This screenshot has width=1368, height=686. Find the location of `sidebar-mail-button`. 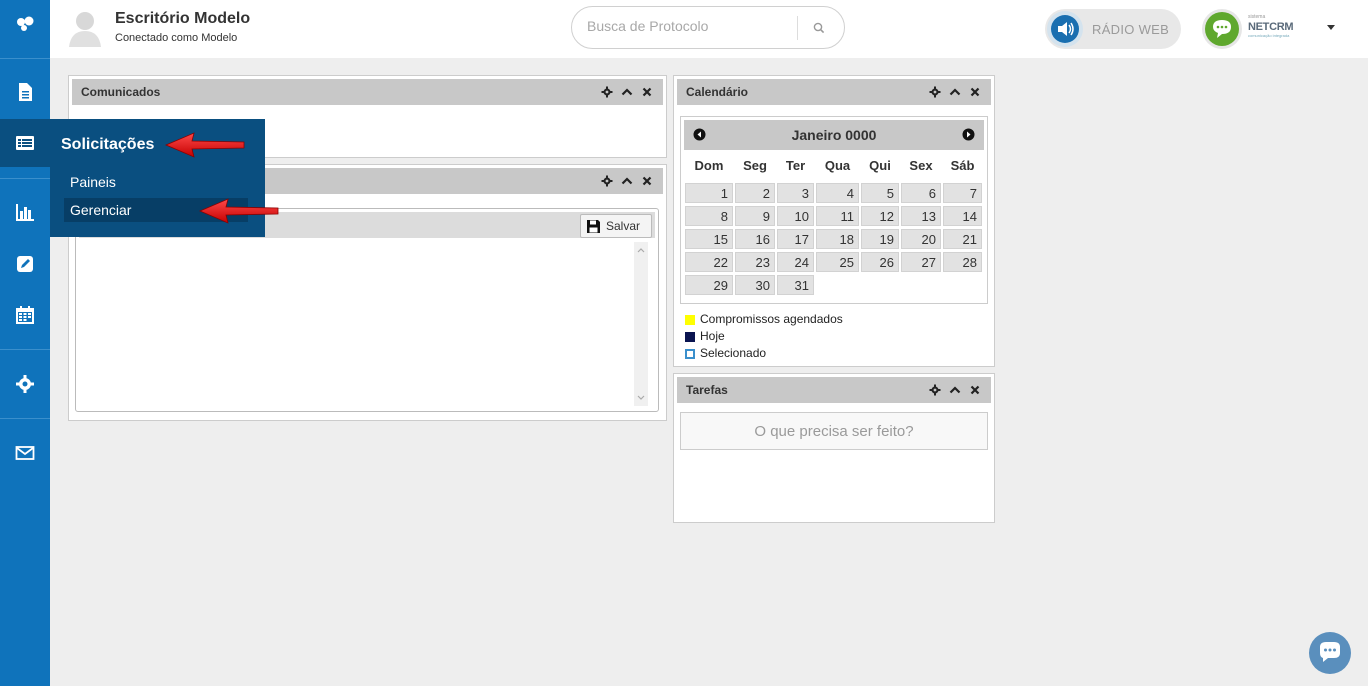

sidebar-mail-button is located at coordinates (25, 453).